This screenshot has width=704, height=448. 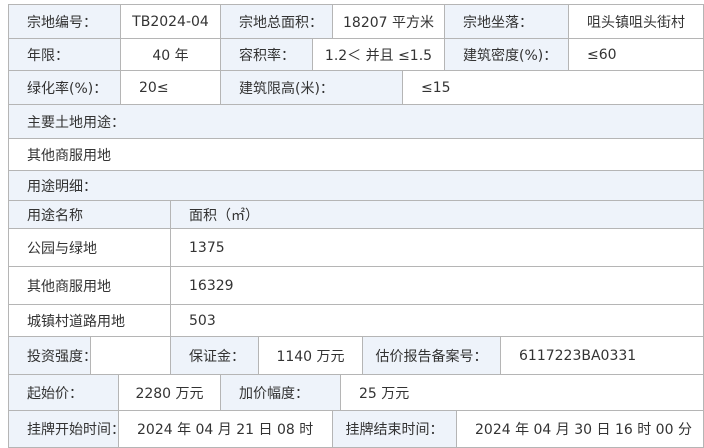 I want to click on use-area-header: 面积（㎡）, so click(x=437, y=214).